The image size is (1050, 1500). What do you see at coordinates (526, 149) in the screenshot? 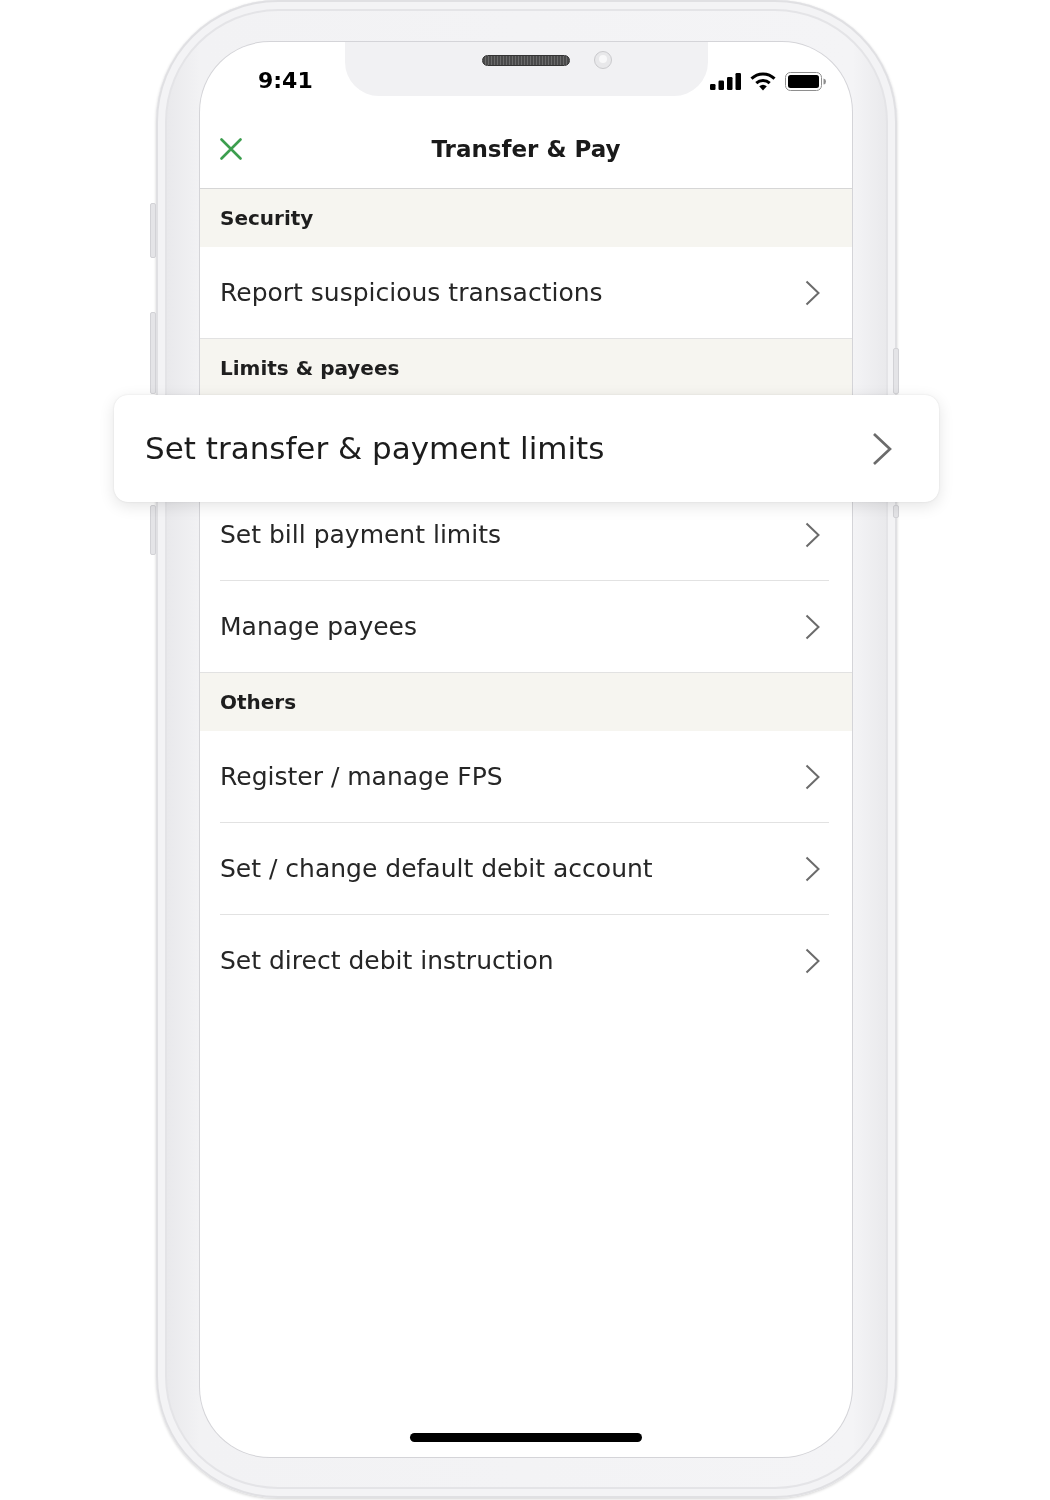
I see `page-title: Transfer & Pay` at bounding box center [526, 149].